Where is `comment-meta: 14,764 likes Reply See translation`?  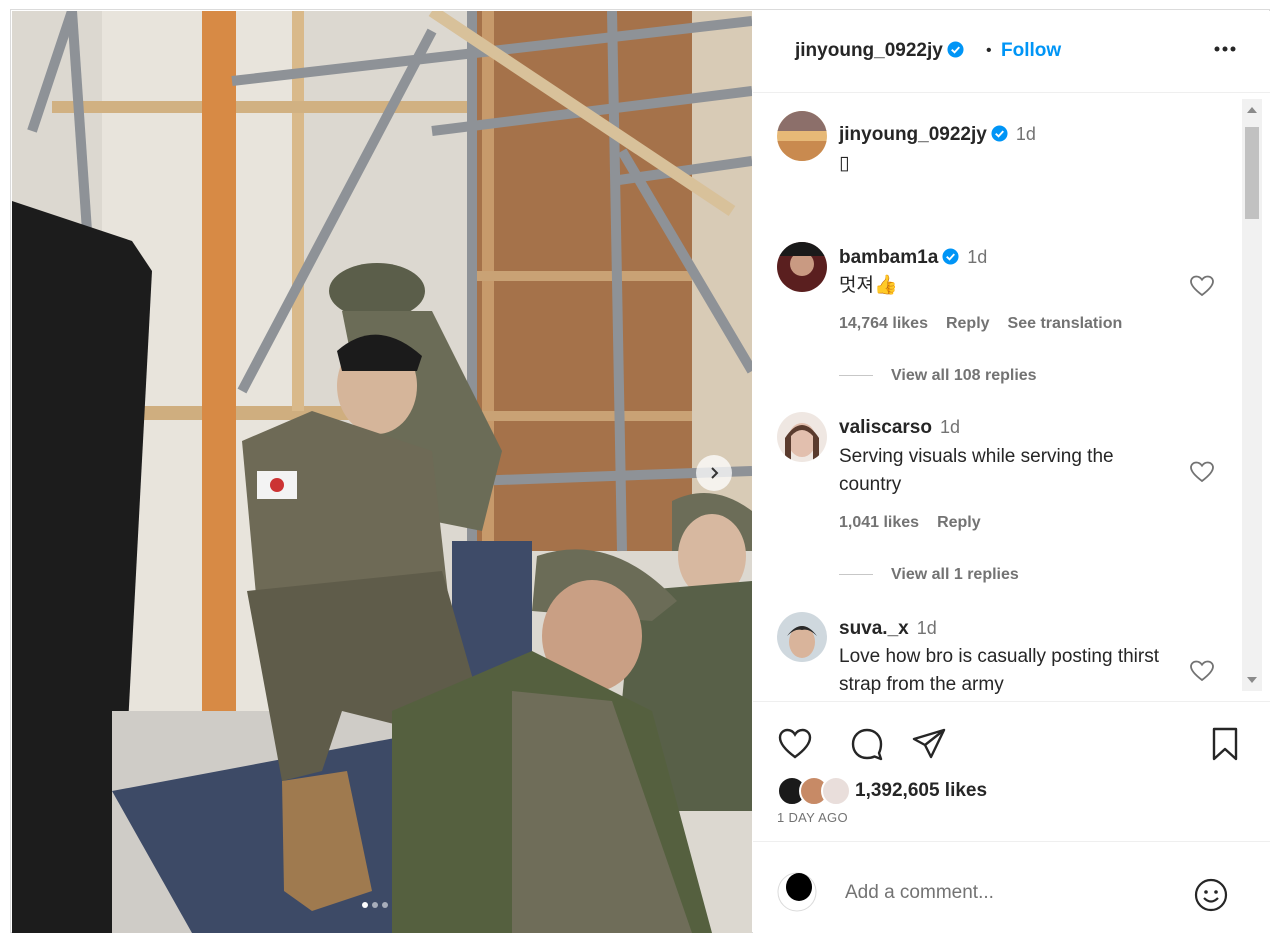 comment-meta: 14,764 likes Reply See translation is located at coordinates (980, 324).